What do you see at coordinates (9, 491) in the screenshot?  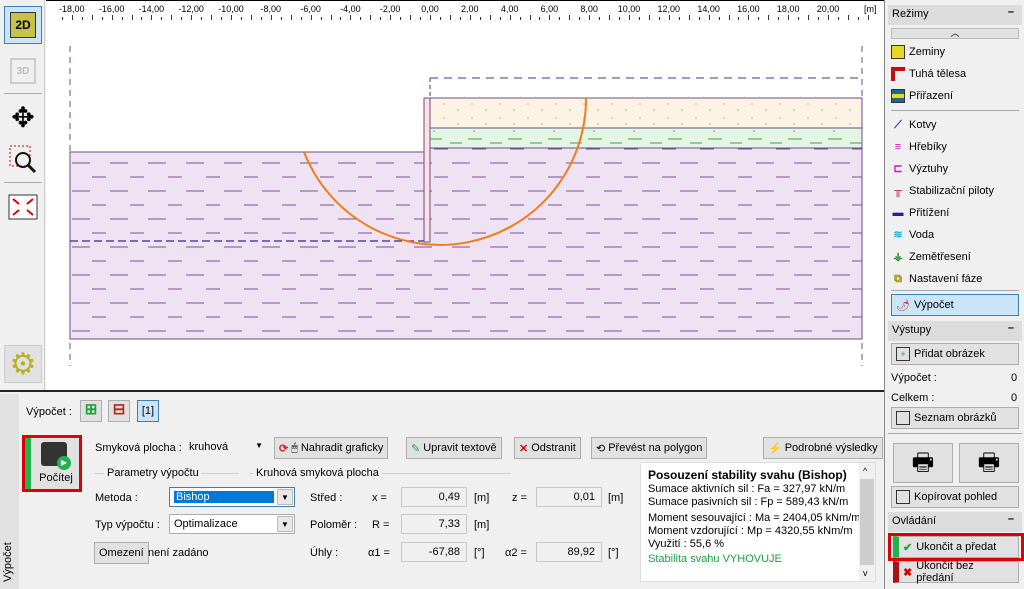 I see `side-tab: Výpočet` at bounding box center [9, 491].